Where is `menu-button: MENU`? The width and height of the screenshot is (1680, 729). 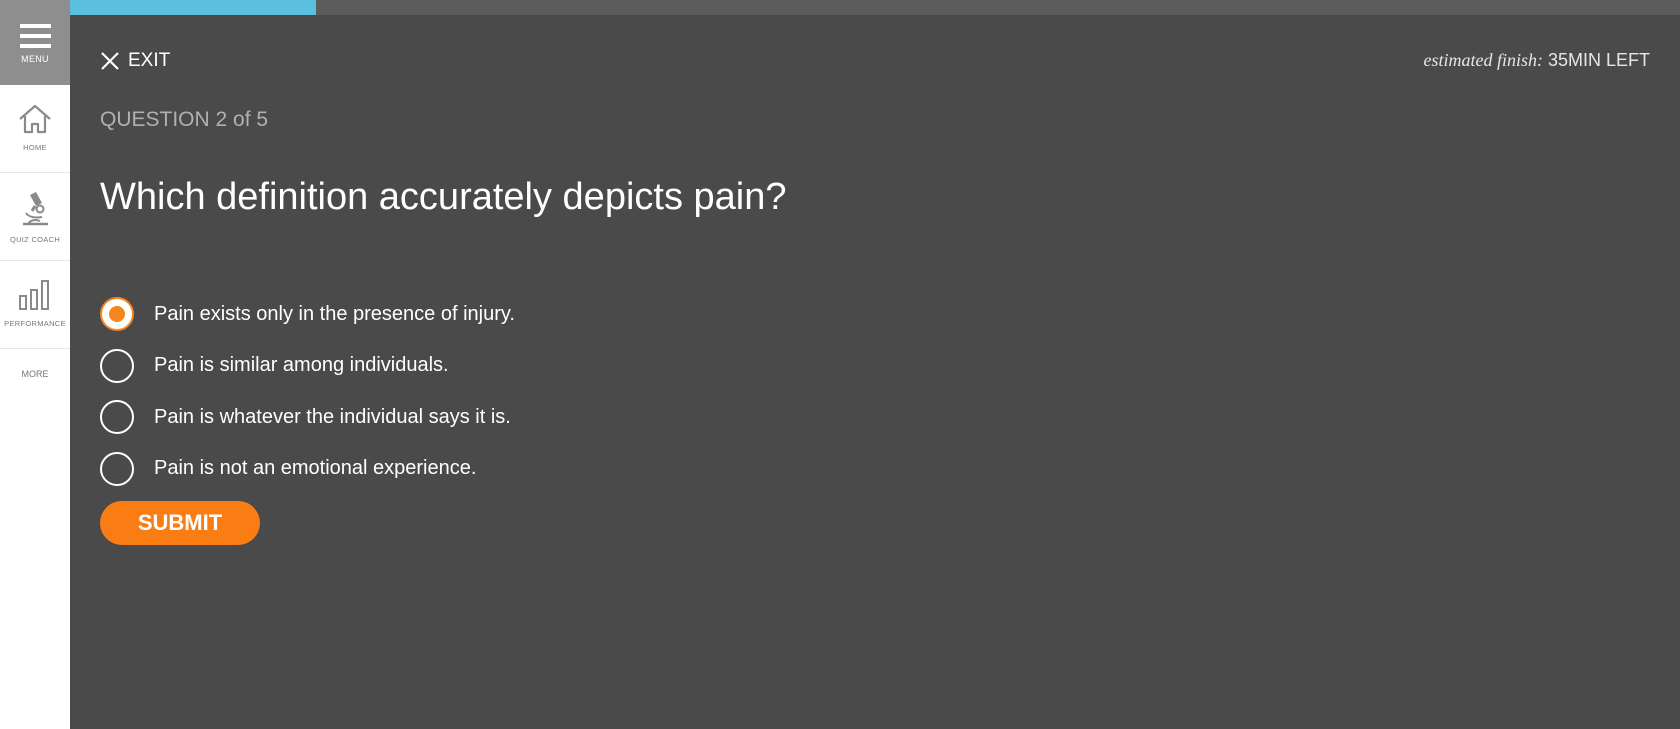 menu-button: MENU is located at coordinates (35, 42).